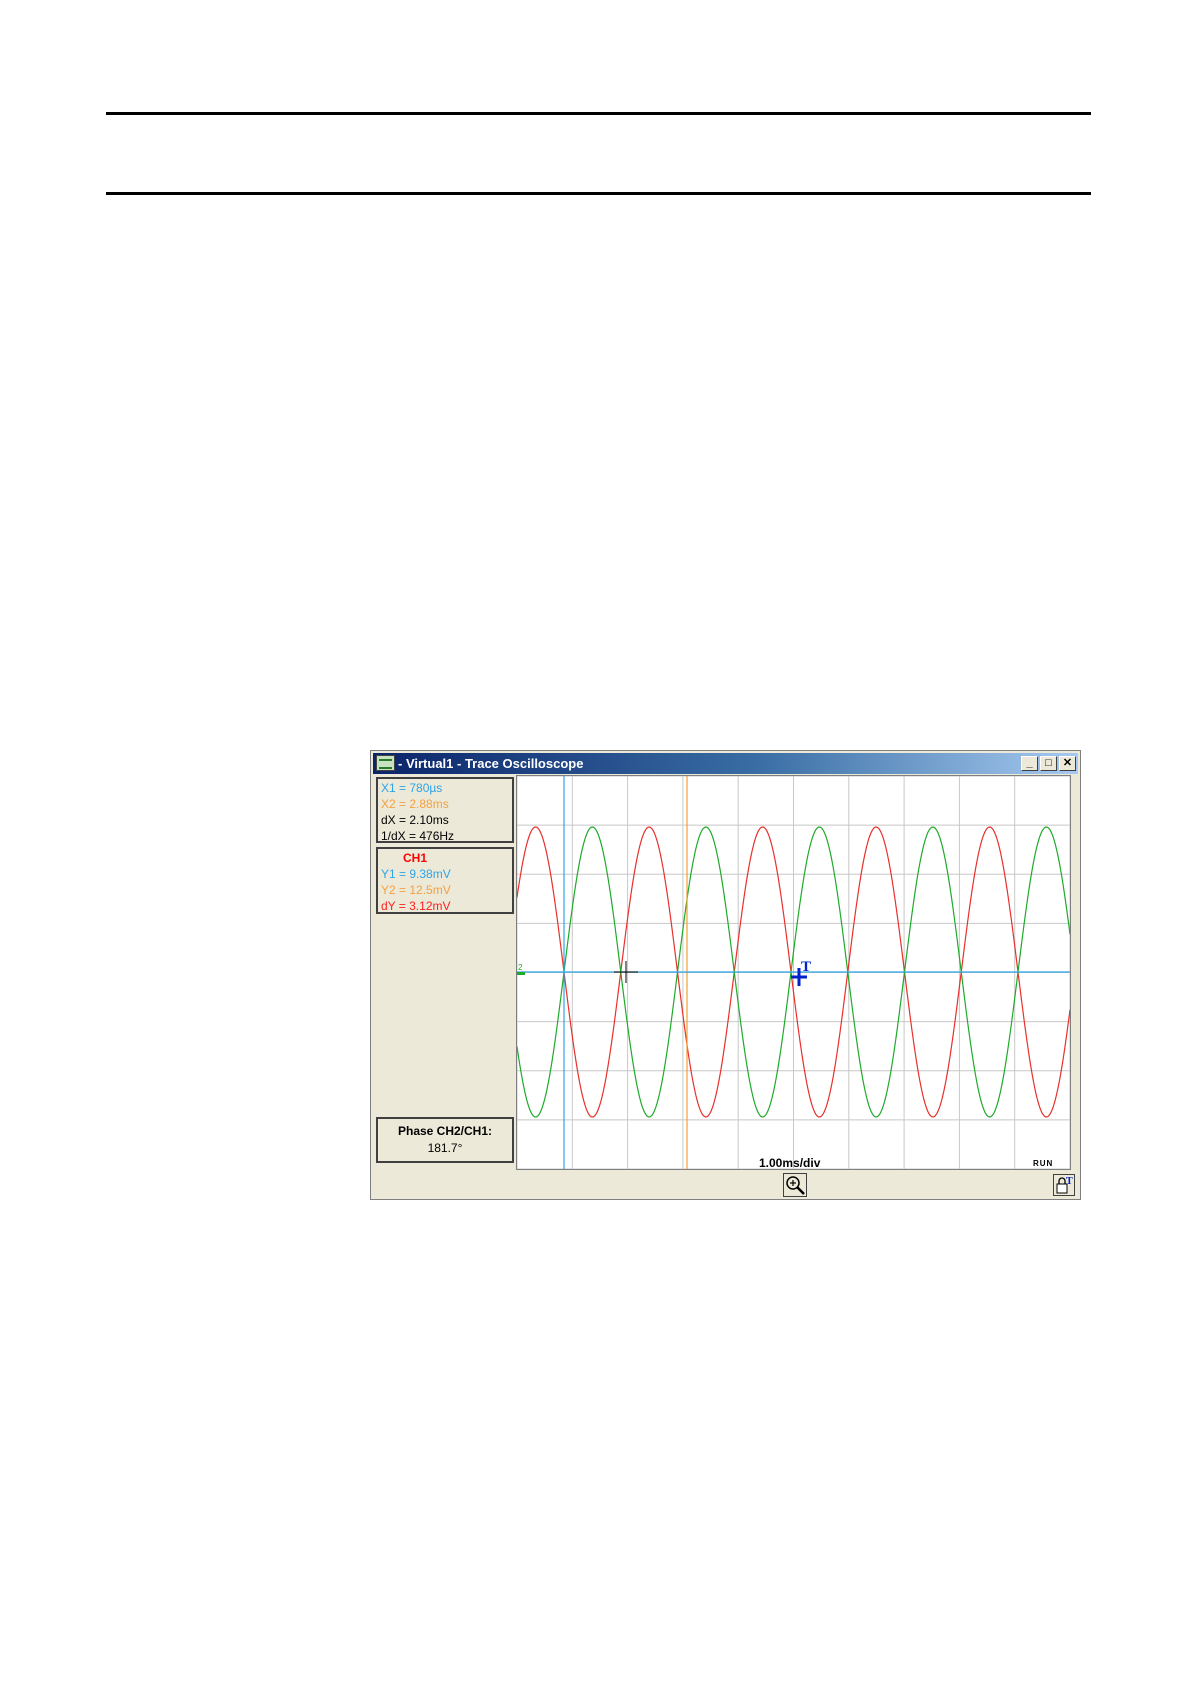  Describe the element at coordinates (412, 788) in the screenshot. I see `x1-readout: X1 = 780µs` at that location.